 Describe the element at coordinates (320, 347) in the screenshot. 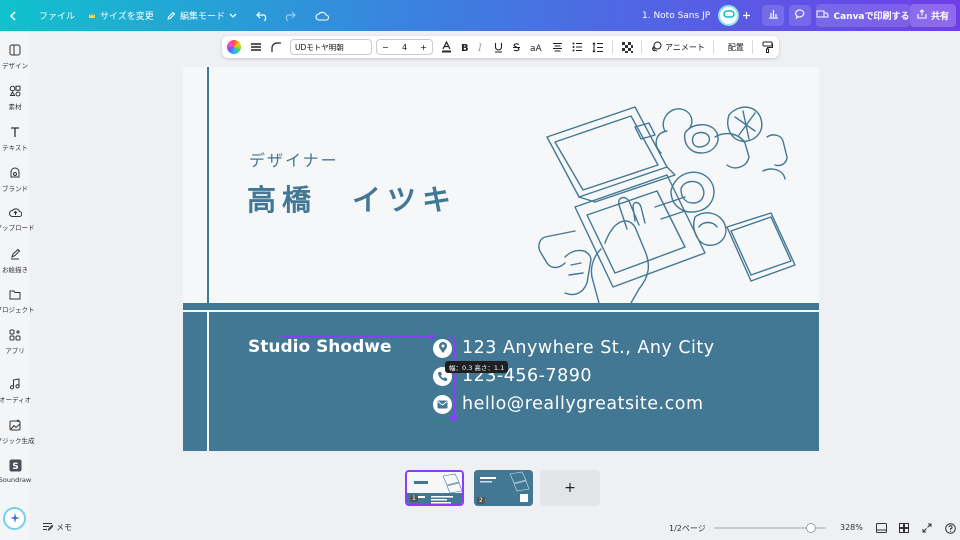

I see `company-name: Studio Shodwe` at that location.